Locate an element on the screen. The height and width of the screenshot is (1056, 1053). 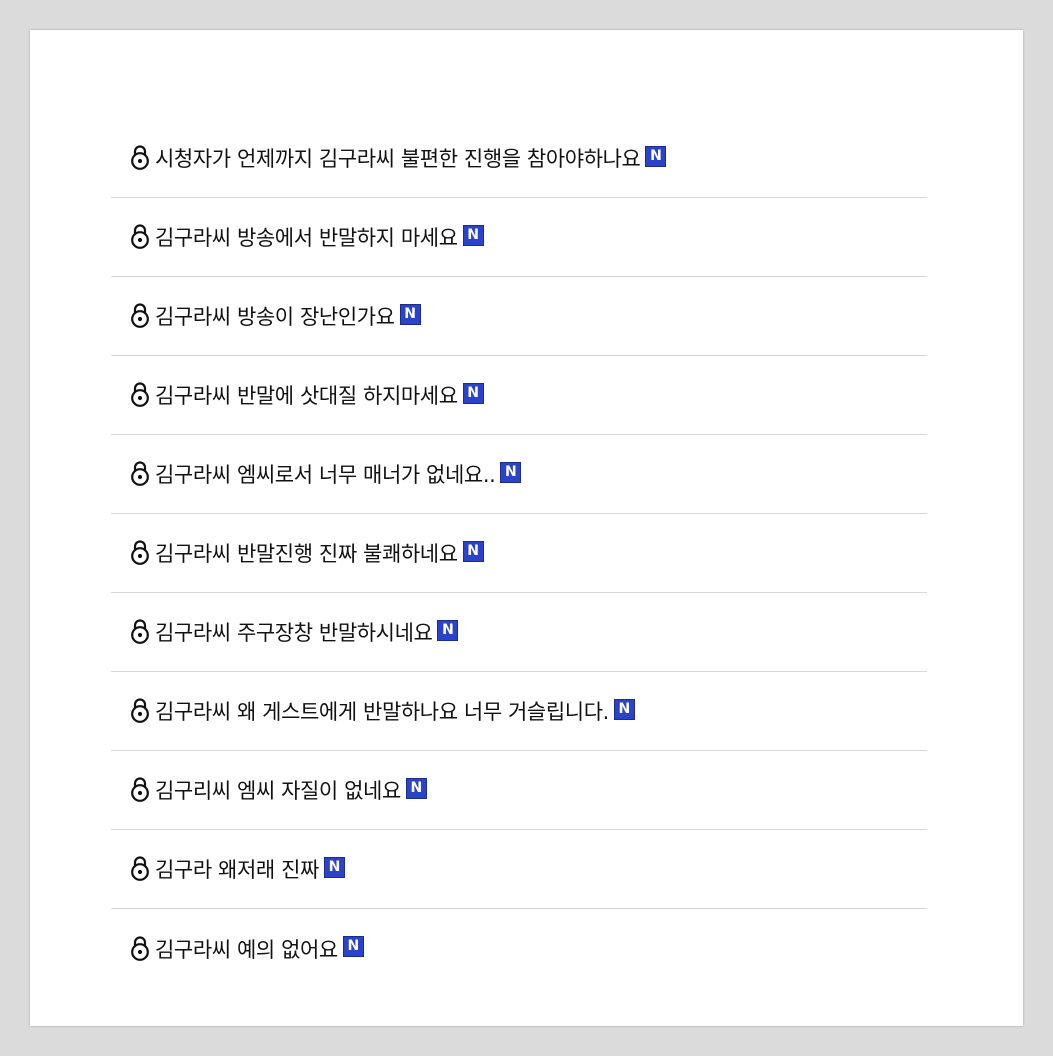
post-item: 김구라씨 왜 게스트에게 반말하나요 너무 거슬립니다. N is located at coordinates (519, 711).